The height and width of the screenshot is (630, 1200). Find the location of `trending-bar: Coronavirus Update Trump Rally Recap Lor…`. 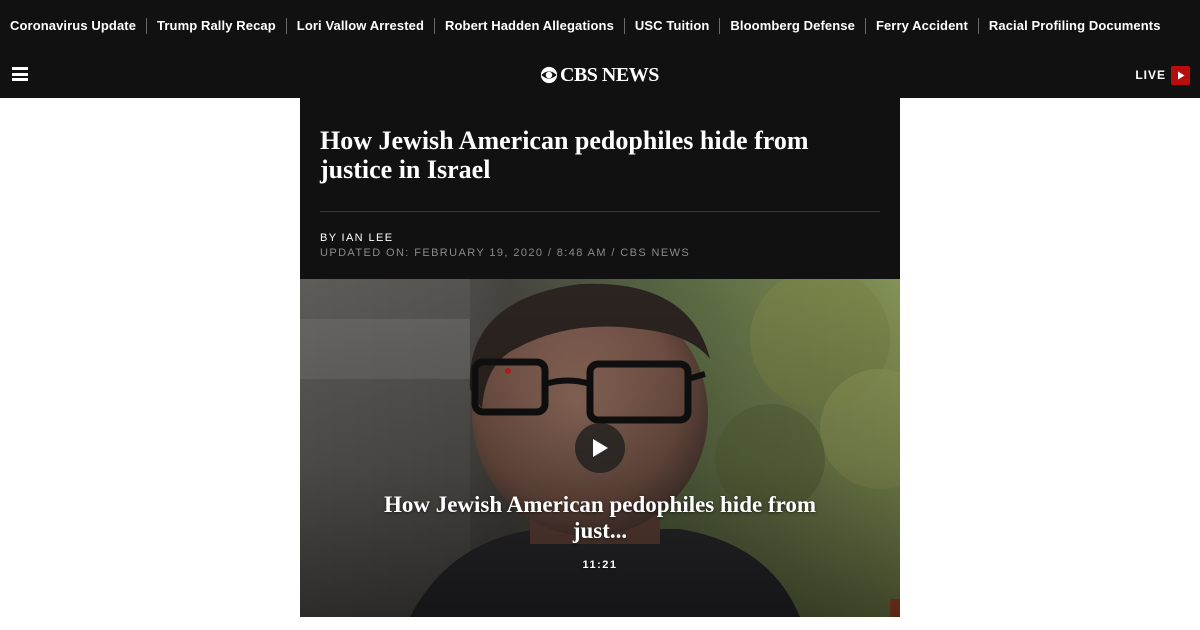

trending-bar: Coronavirus Update Trump Rally Recap Lor… is located at coordinates (600, 26).